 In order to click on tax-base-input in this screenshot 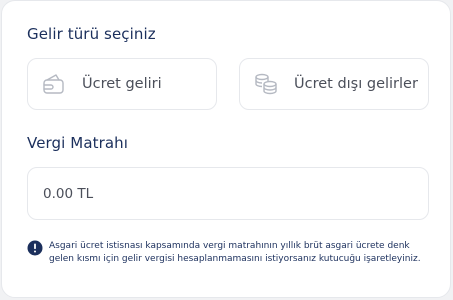, I will do `click(228, 193)`.